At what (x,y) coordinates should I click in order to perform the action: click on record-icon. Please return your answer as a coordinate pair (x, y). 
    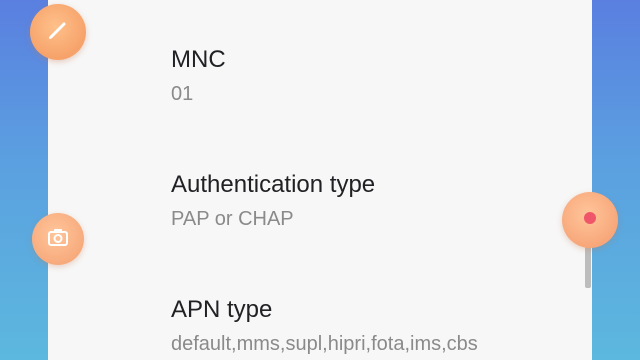
    Looking at the image, I should click on (590, 220).